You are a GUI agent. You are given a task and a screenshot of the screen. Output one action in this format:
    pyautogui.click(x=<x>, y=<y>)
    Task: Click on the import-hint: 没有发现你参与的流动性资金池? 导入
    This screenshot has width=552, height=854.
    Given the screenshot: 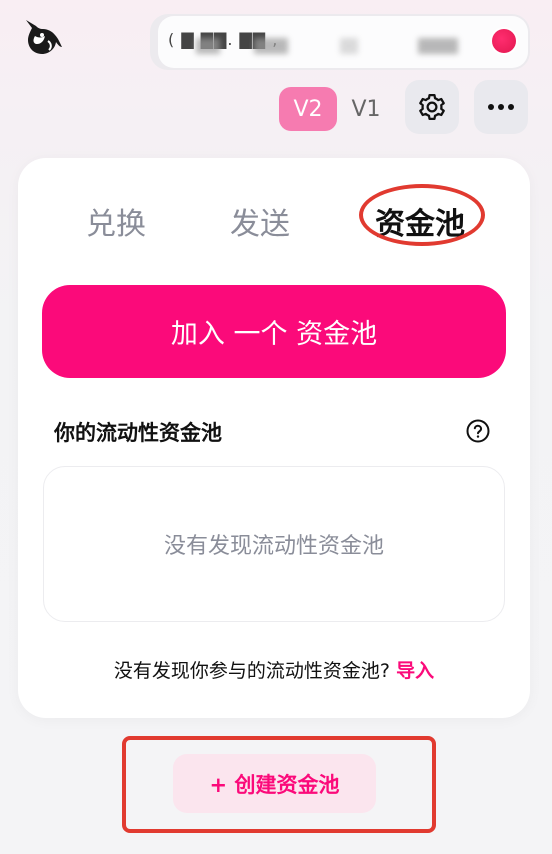 What is the action you would take?
    pyautogui.click(x=274, y=669)
    